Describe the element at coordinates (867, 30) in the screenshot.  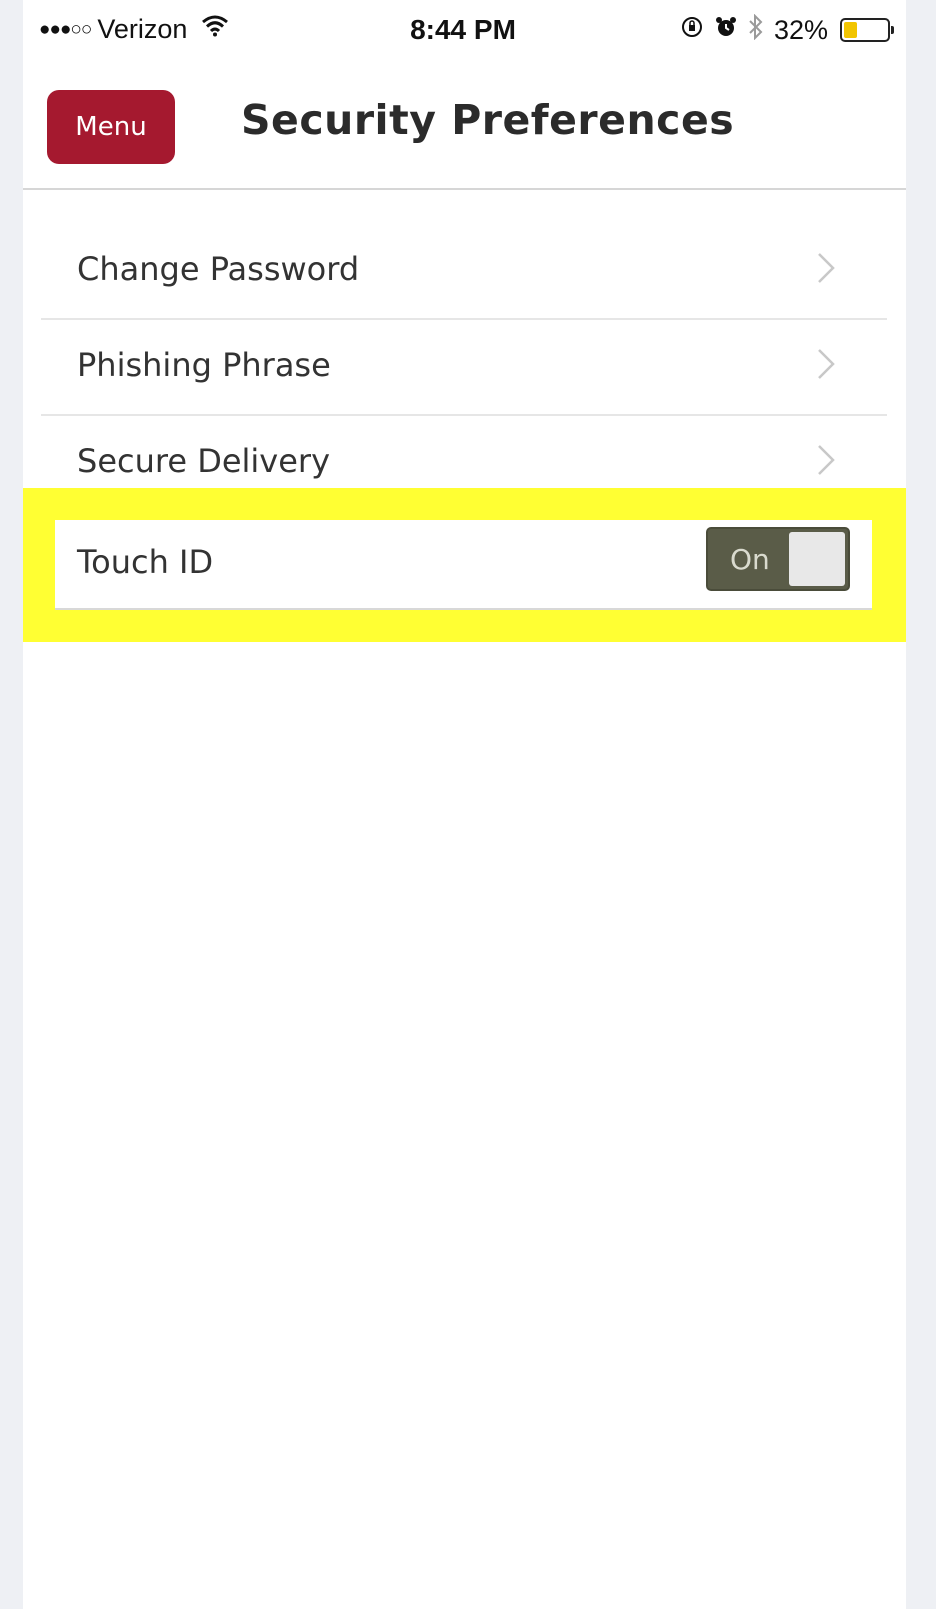
I see `battery-icon` at that location.